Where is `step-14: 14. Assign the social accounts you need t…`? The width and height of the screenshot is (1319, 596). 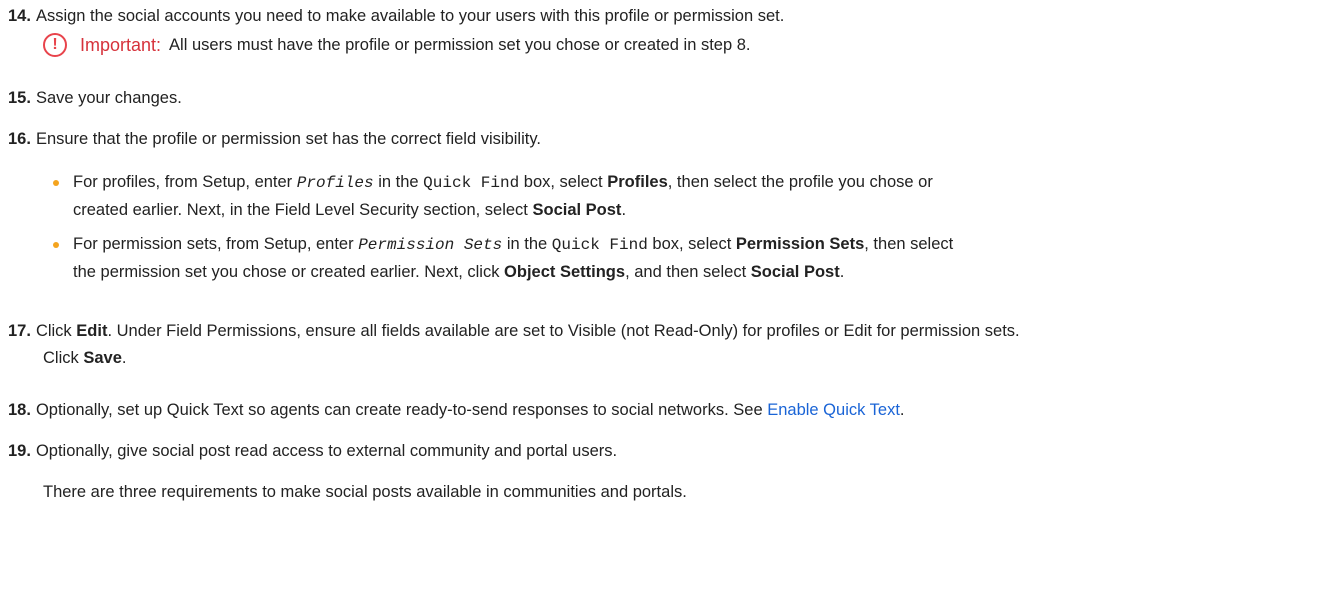 step-14: 14. Assign the social accounts you need t… is located at coordinates (659, 16).